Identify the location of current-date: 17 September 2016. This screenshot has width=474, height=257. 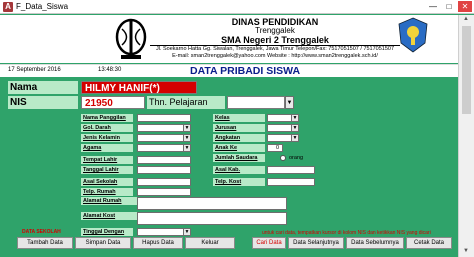
(34, 70).